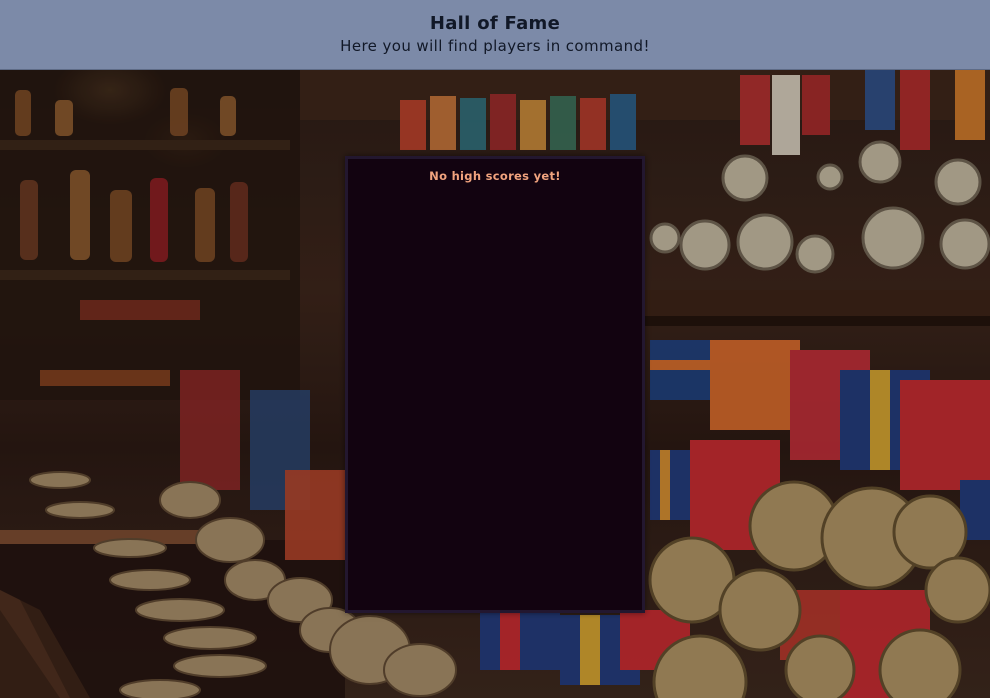  I want to click on no-high-scores-message: No high scores yet!, so click(495, 176).